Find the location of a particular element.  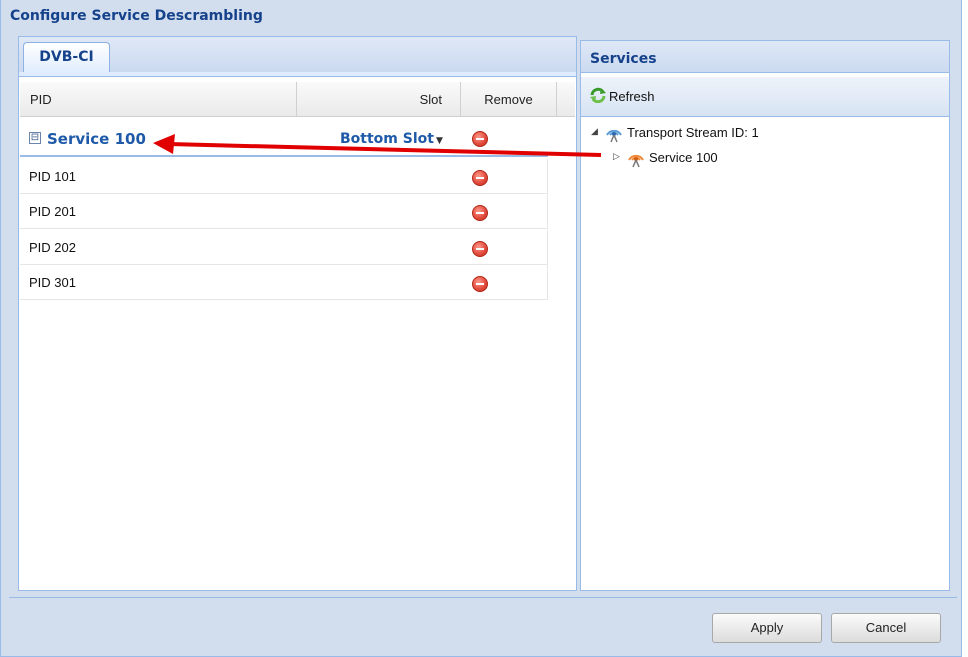

pid-label: PID 101 is located at coordinates (52, 176).